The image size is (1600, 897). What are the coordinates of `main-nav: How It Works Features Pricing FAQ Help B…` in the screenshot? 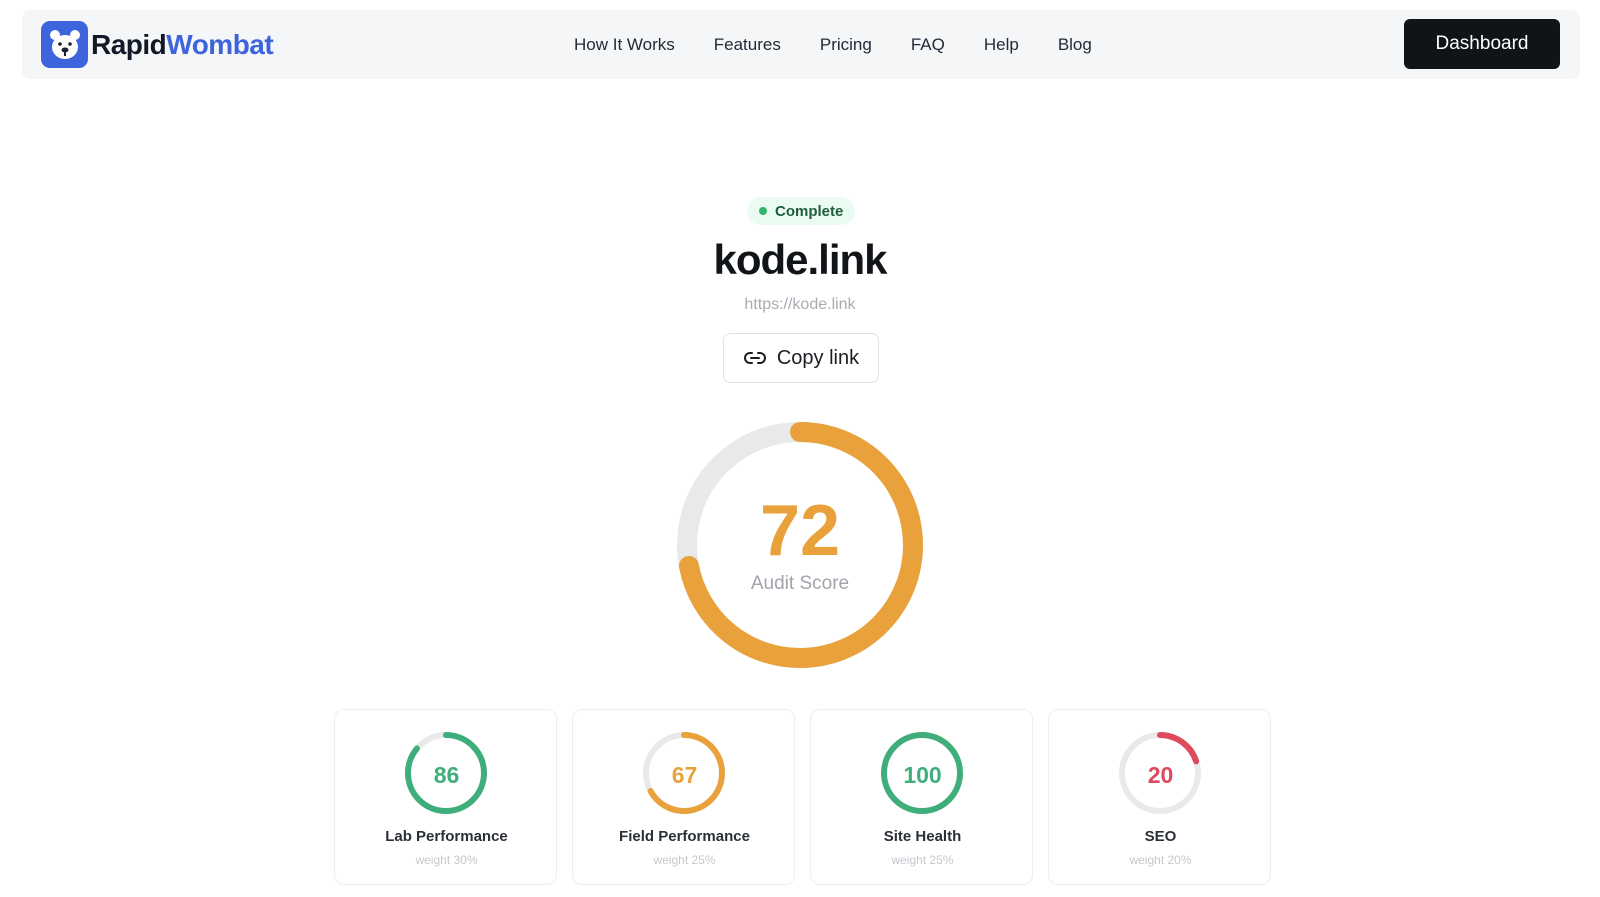 It's located at (852, 44).